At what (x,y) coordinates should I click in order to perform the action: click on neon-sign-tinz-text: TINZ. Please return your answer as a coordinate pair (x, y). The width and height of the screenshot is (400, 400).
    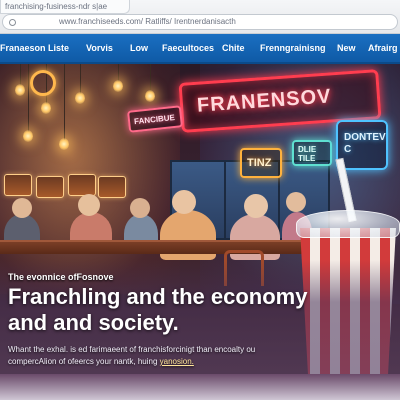
    Looking at the image, I should click on (259, 163).